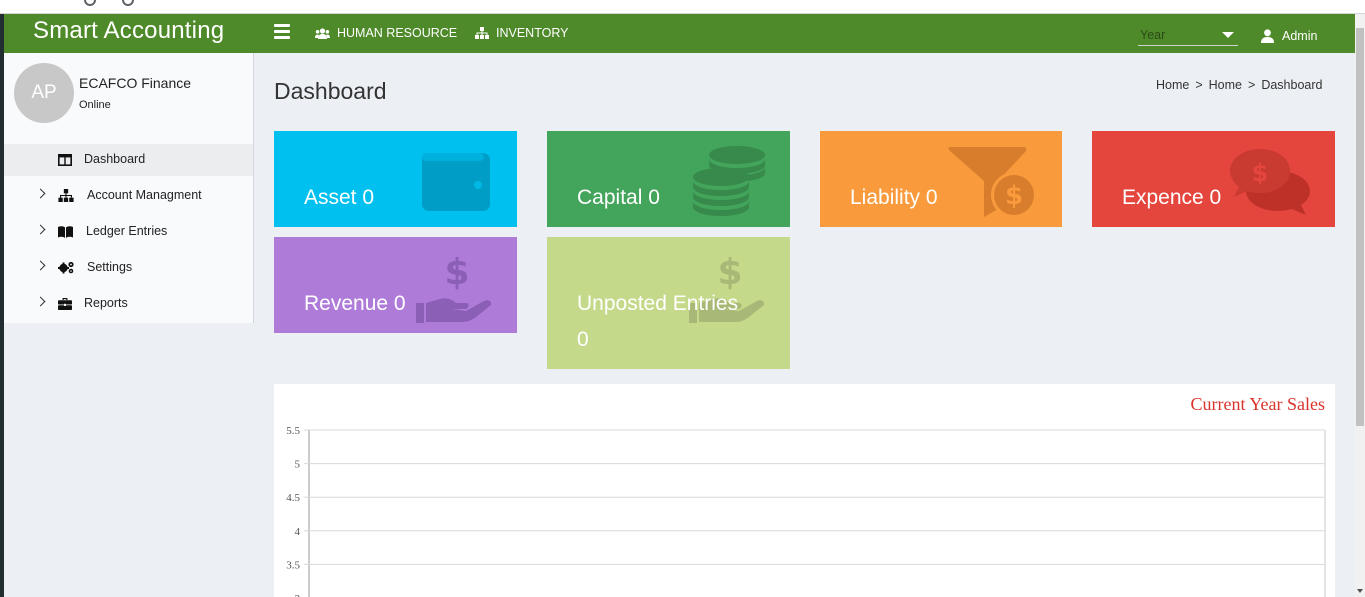  I want to click on asset-tile: Asset 0, so click(395, 179).